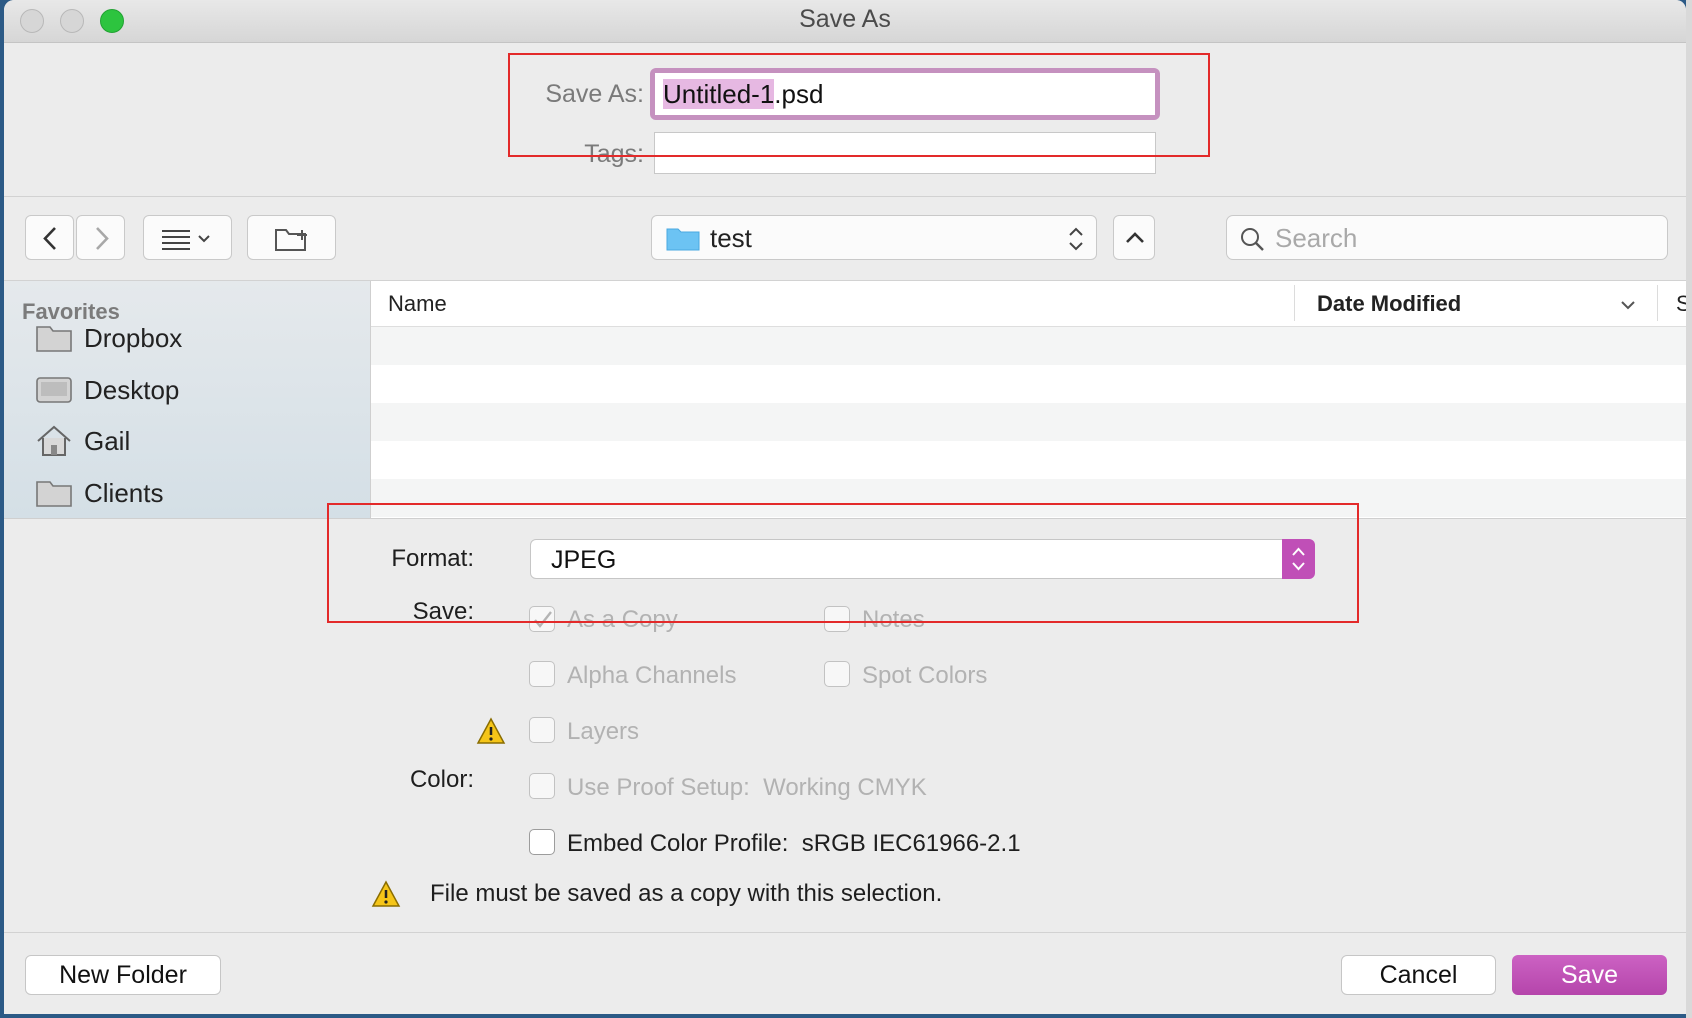  I want to click on parent-folder-button, so click(1134, 237).